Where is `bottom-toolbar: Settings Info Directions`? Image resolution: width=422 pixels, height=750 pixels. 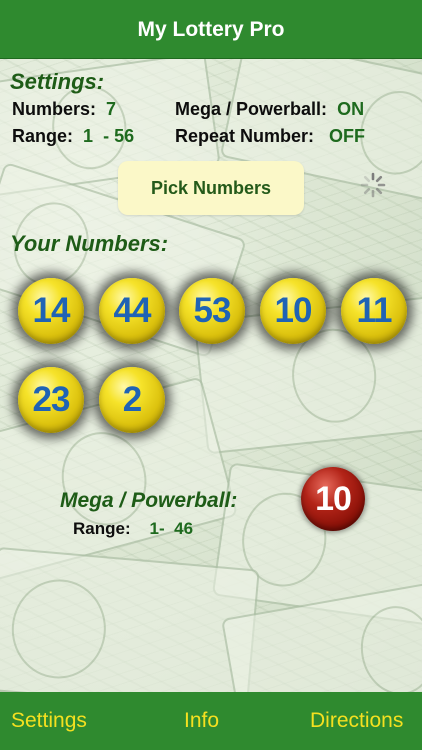
bottom-toolbar: Settings Info Directions is located at coordinates (211, 721).